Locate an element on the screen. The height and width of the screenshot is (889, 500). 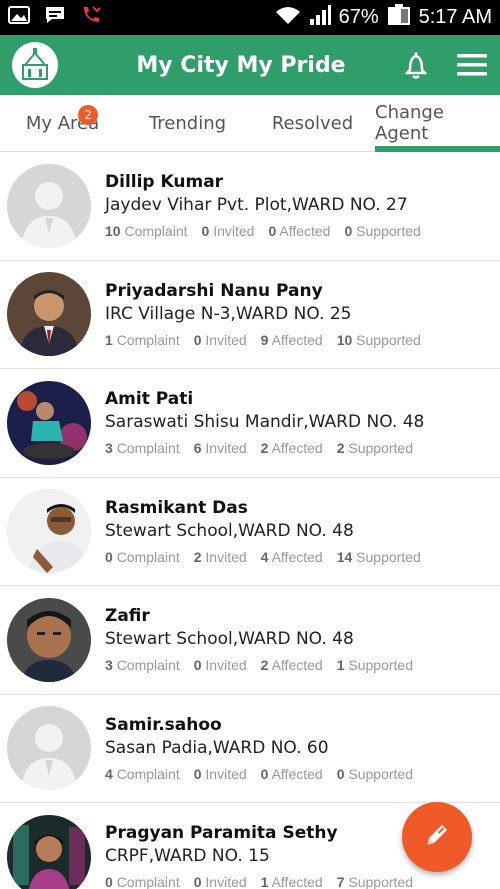
tab-my-area: My Area 2 is located at coordinates (62, 123).